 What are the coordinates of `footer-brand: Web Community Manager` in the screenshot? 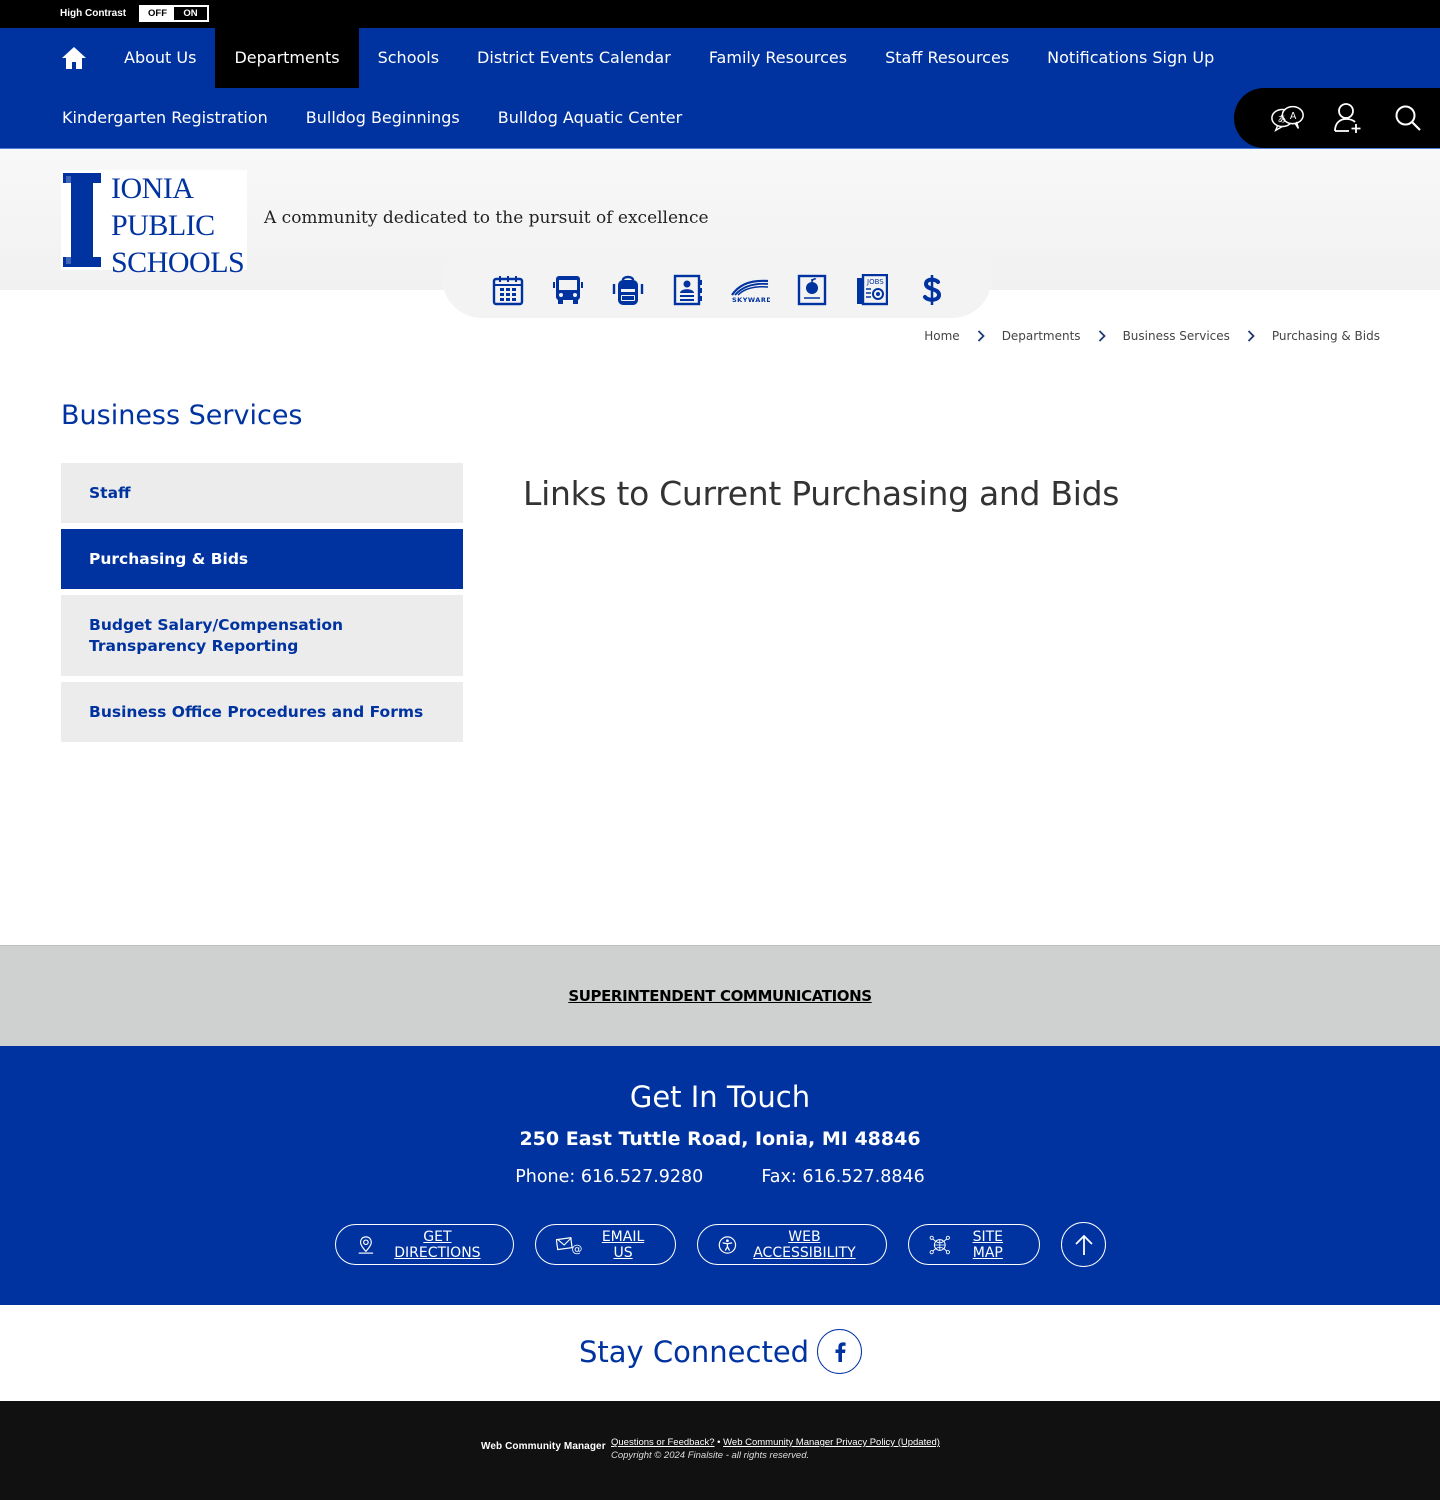 It's located at (543, 1446).